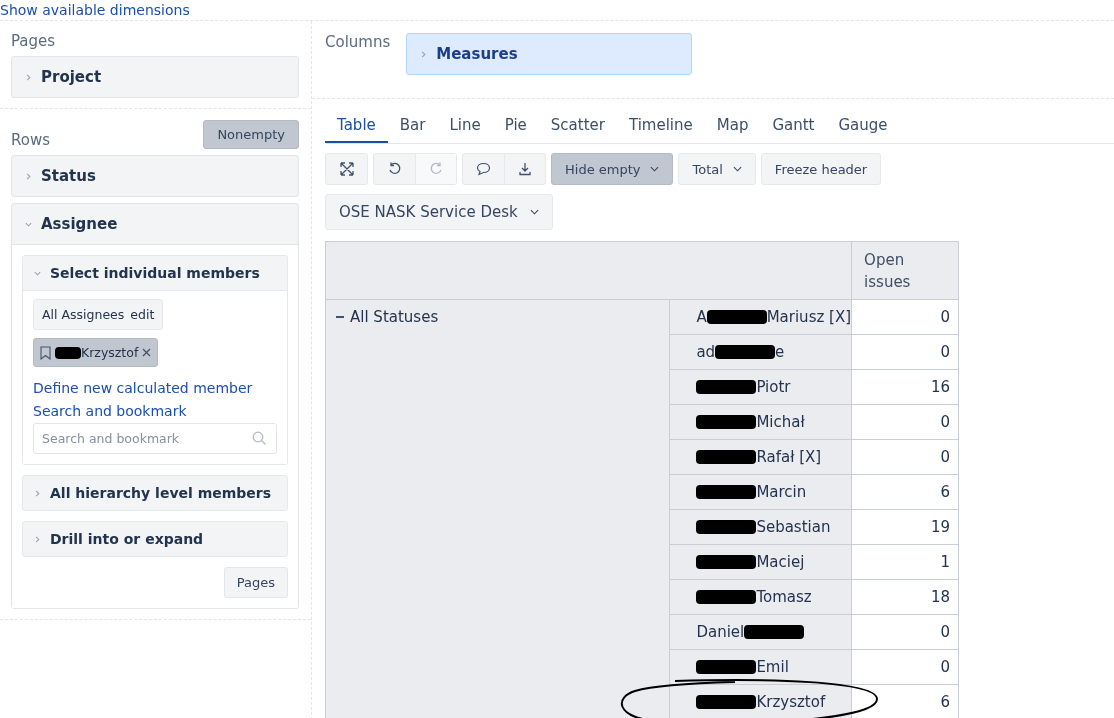  I want to click on member-chip: Krzysztof, so click(96, 352).